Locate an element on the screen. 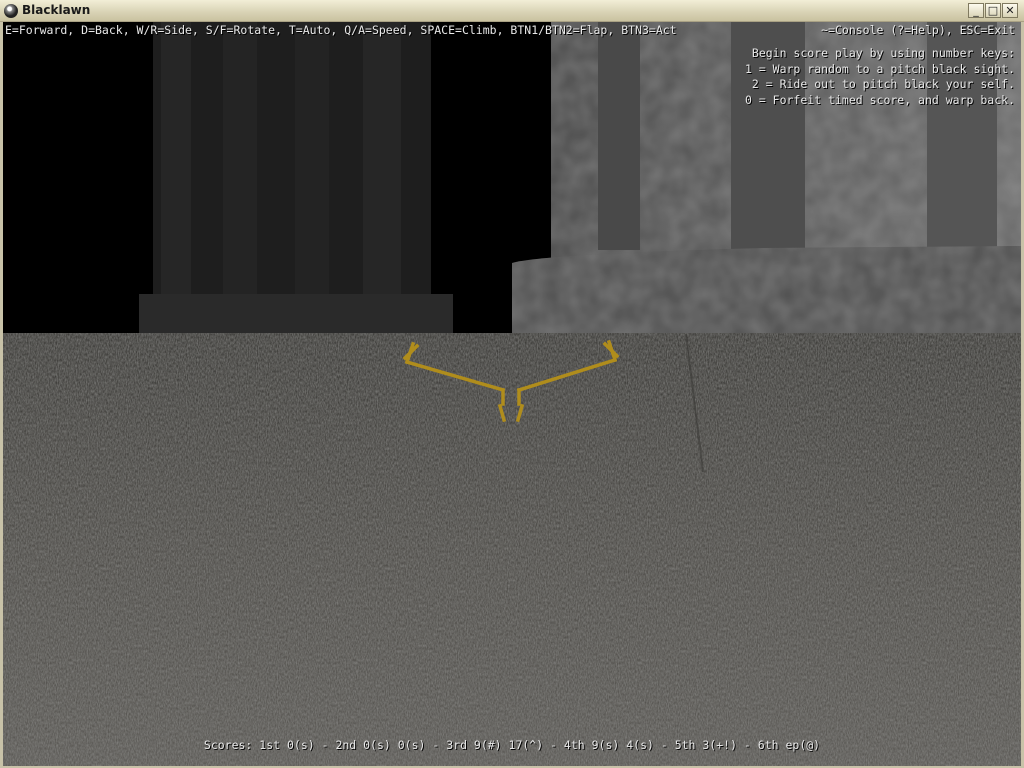 The image size is (1024, 768). instruction-line: 2 = Ride out to pitch black your self. is located at coordinates (883, 84).